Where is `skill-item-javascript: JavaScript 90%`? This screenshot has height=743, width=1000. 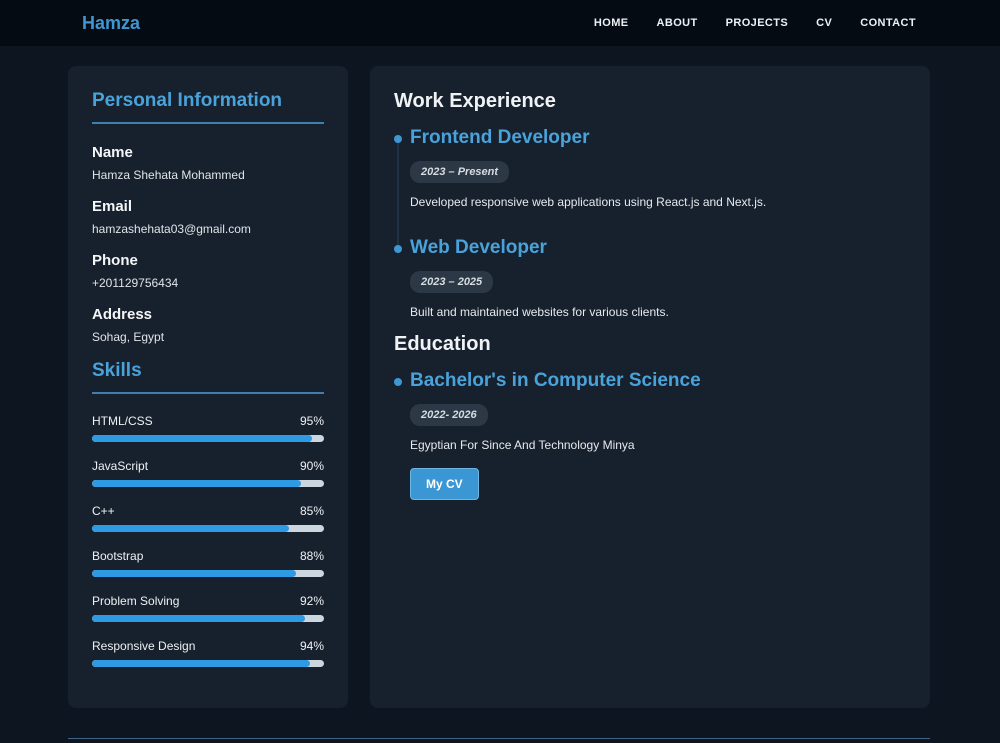
skill-item-javascript: JavaScript 90% is located at coordinates (208, 473).